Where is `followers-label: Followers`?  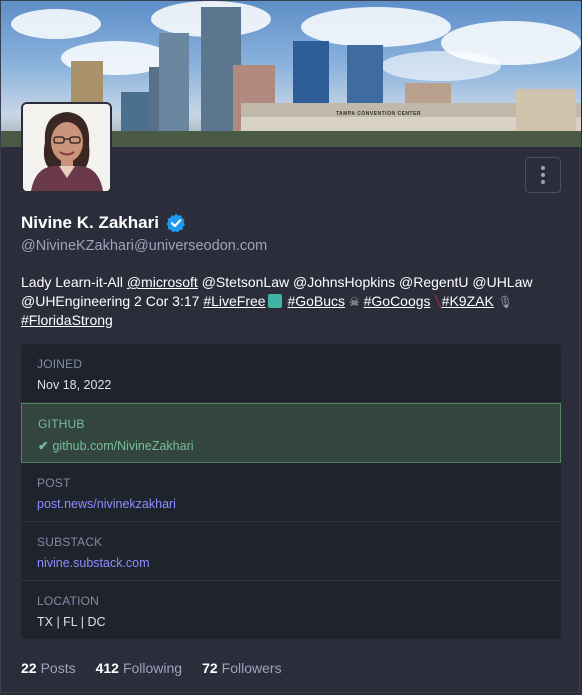
followers-label: Followers is located at coordinates (251, 668).